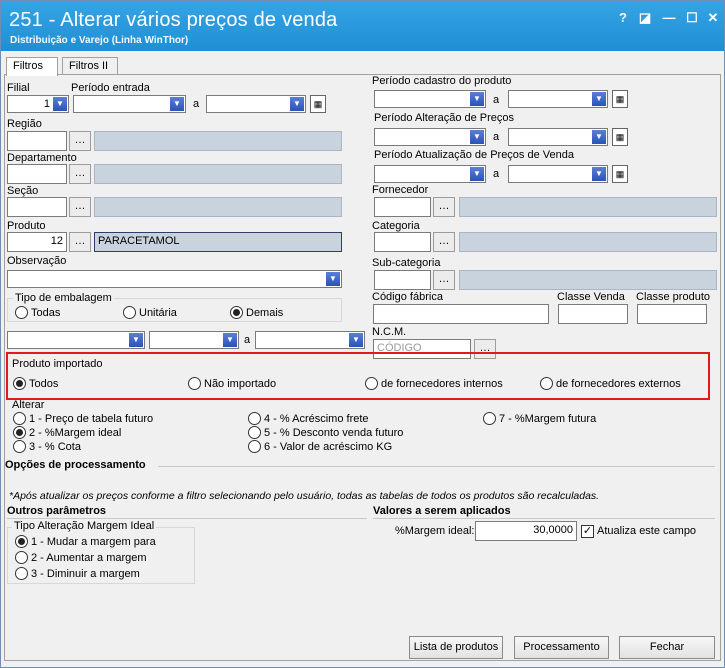 Image resolution: width=725 pixels, height=668 pixels. Describe the element at coordinates (558, 137) in the screenshot. I see `periodo-alteracao-end: ▼` at that location.